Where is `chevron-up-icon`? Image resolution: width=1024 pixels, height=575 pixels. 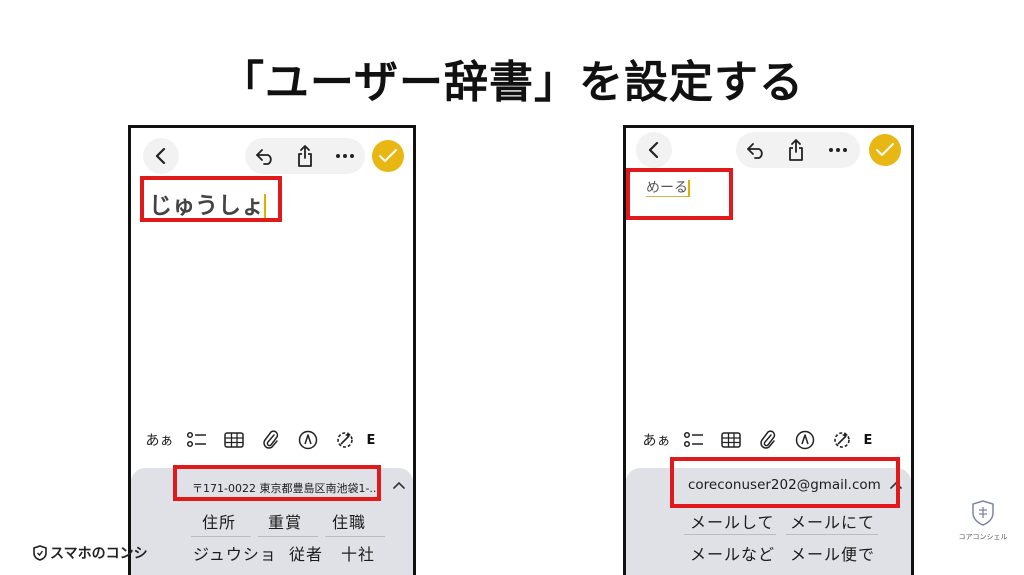 chevron-up-icon is located at coordinates (399, 485).